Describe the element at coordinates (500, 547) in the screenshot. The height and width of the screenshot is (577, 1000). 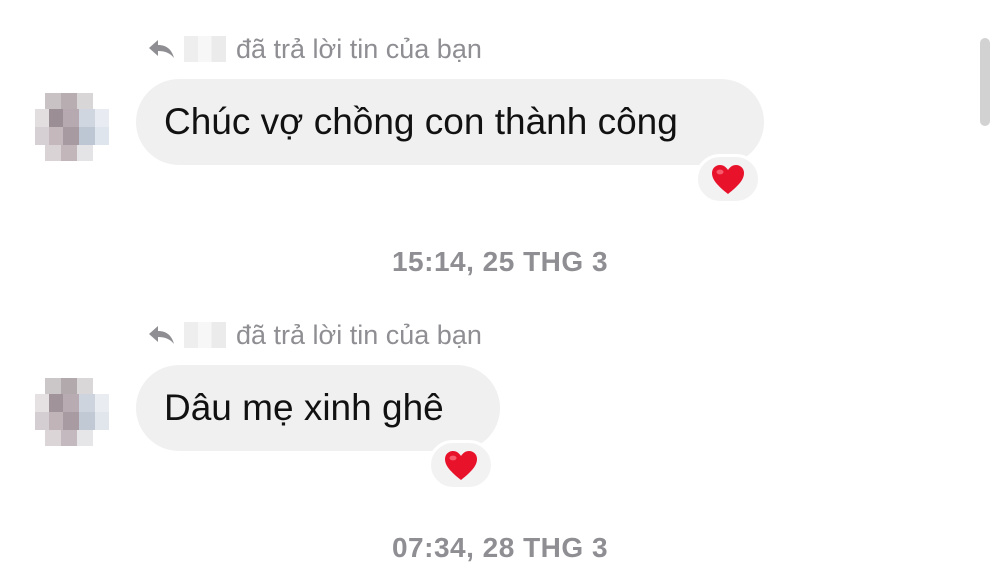
I see `timestamp: 07:34, 28 THG 3` at that location.